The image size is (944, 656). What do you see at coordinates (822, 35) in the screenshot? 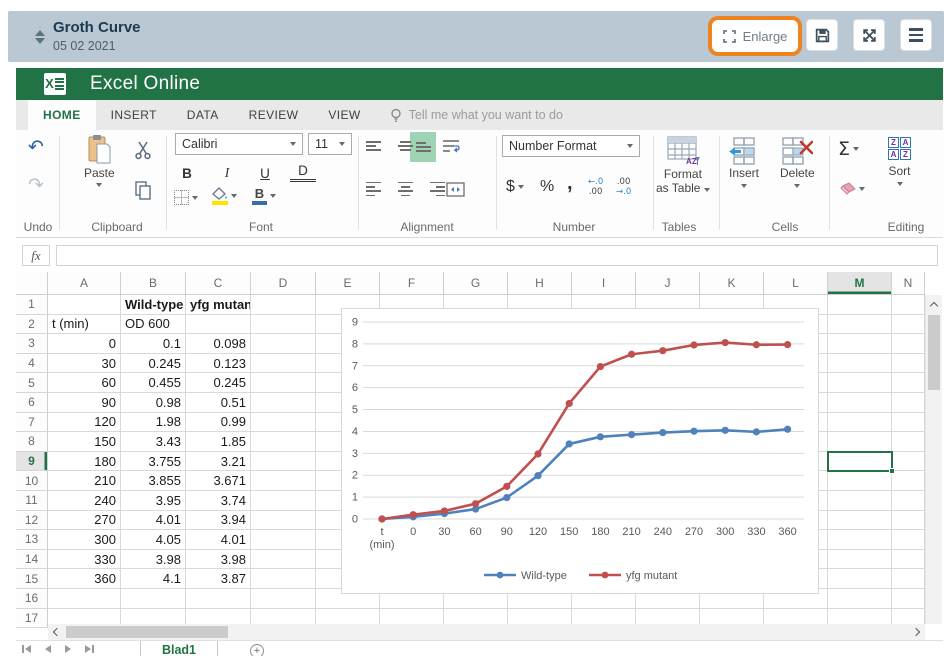
I see `save-button` at bounding box center [822, 35].